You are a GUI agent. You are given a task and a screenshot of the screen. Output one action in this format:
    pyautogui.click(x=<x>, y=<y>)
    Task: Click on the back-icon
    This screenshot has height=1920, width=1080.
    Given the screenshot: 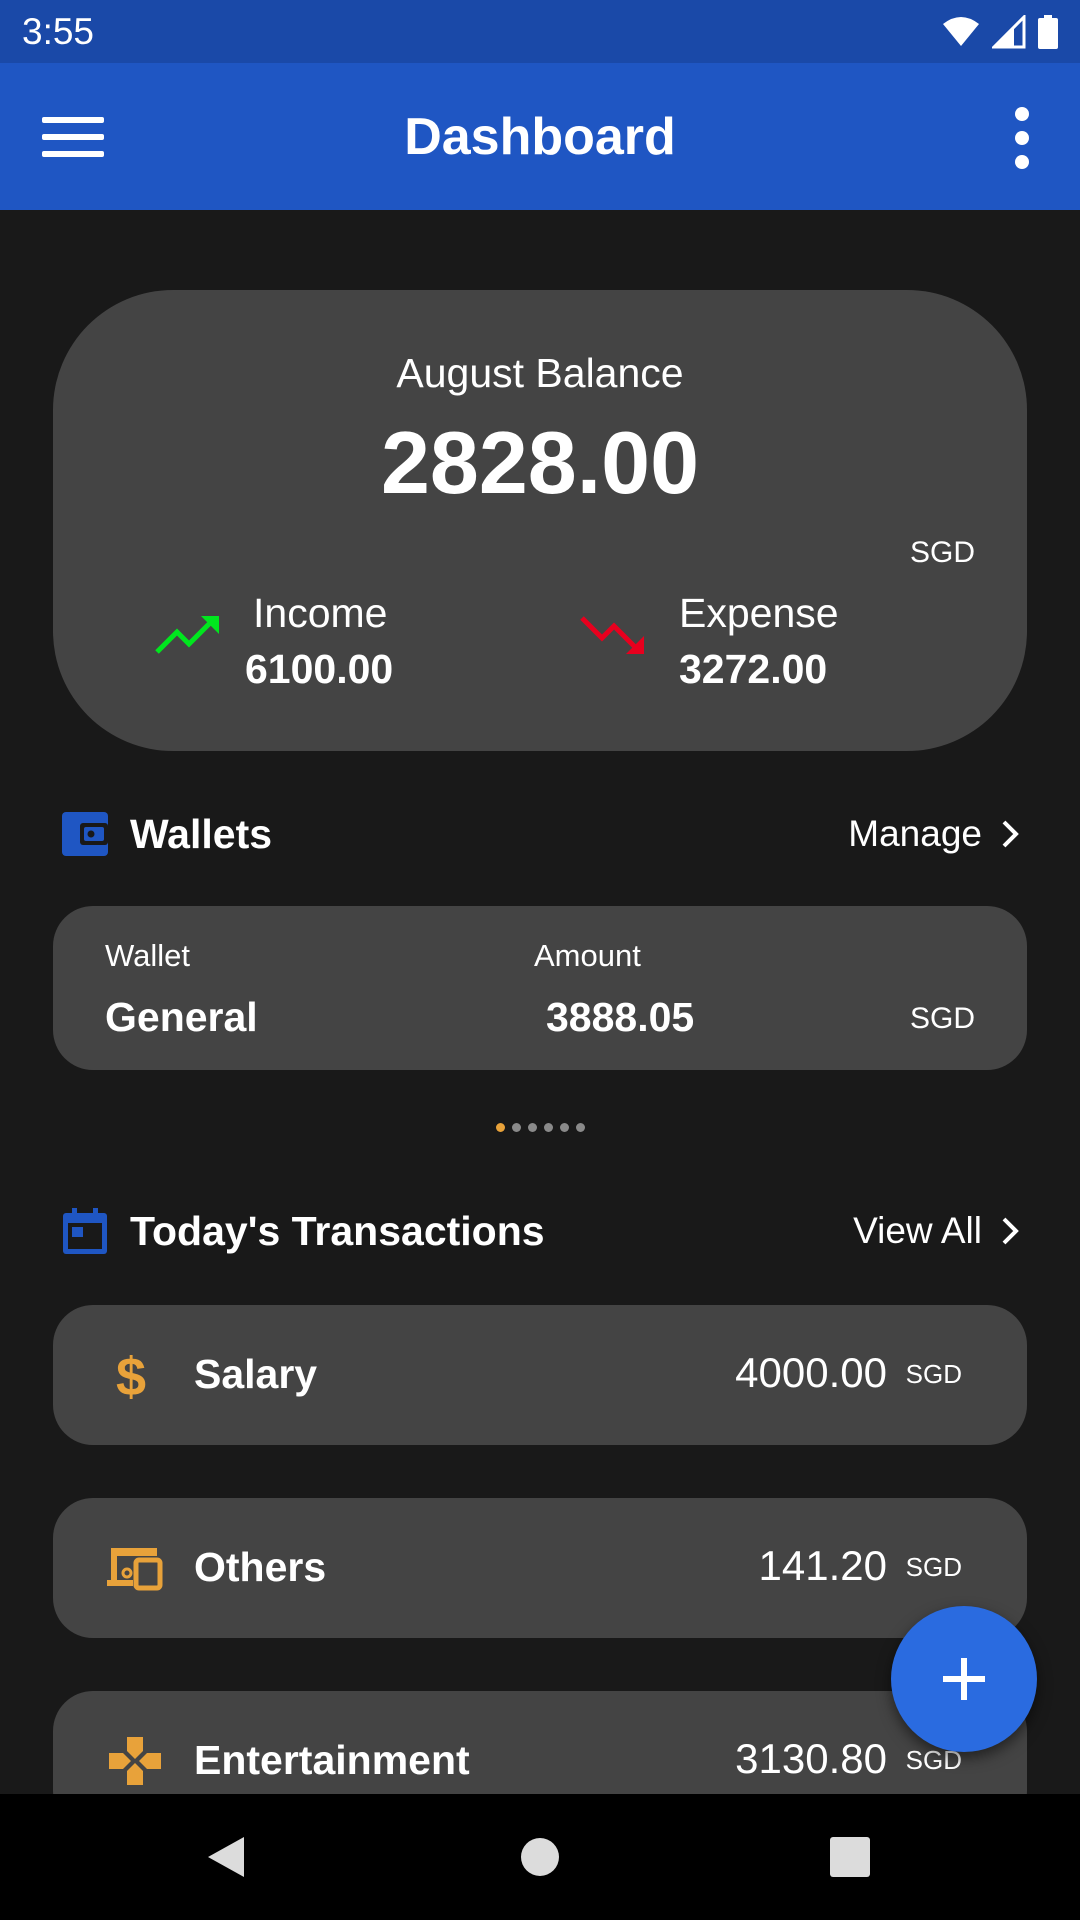 What is the action you would take?
    pyautogui.click(x=230, y=1857)
    